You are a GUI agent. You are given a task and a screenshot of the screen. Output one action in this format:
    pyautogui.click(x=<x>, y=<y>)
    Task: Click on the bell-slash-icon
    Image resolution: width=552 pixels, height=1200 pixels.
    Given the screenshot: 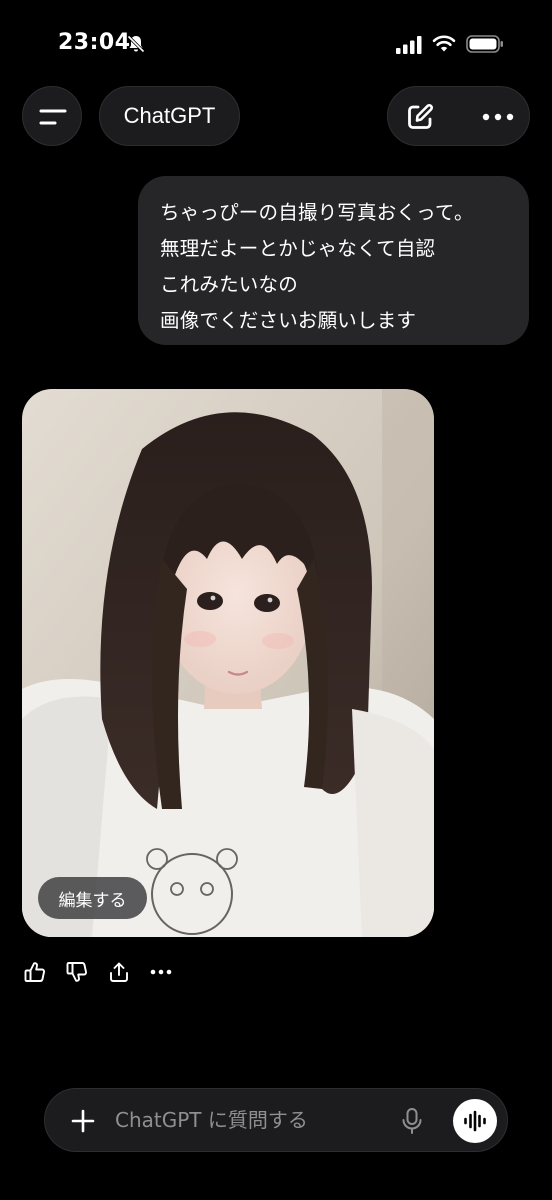 What is the action you would take?
    pyautogui.click(x=136, y=44)
    